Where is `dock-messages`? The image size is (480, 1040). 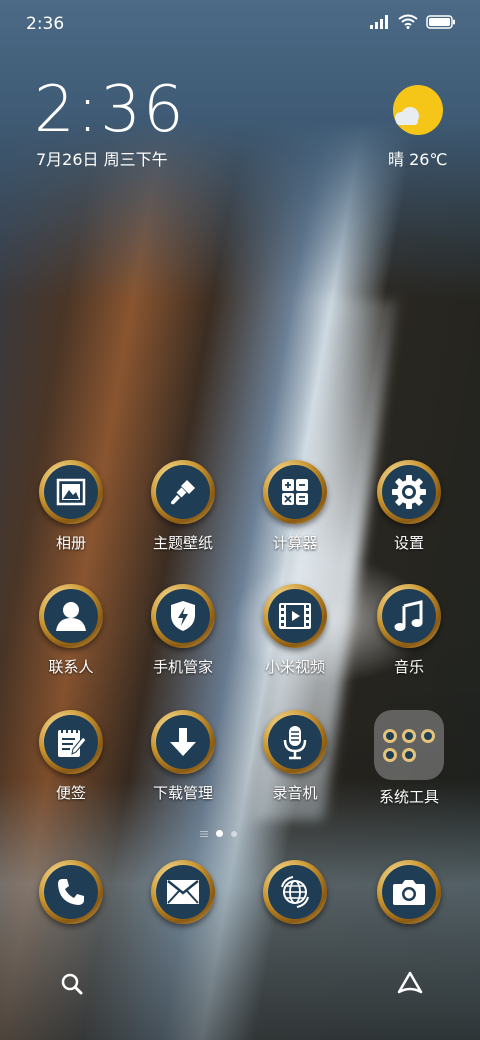
dock-messages is located at coordinates (183, 892).